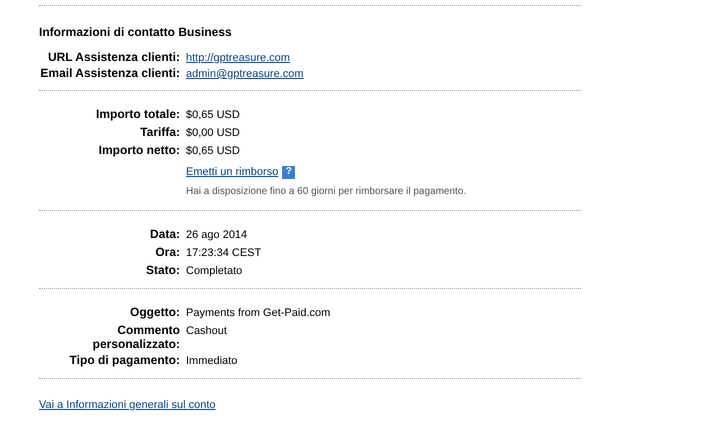 The height and width of the screenshot is (432, 702). What do you see at coordinates (212, 361) in the screenshot?
I see `field-value: Immediato` at bounding box center [212, 361].